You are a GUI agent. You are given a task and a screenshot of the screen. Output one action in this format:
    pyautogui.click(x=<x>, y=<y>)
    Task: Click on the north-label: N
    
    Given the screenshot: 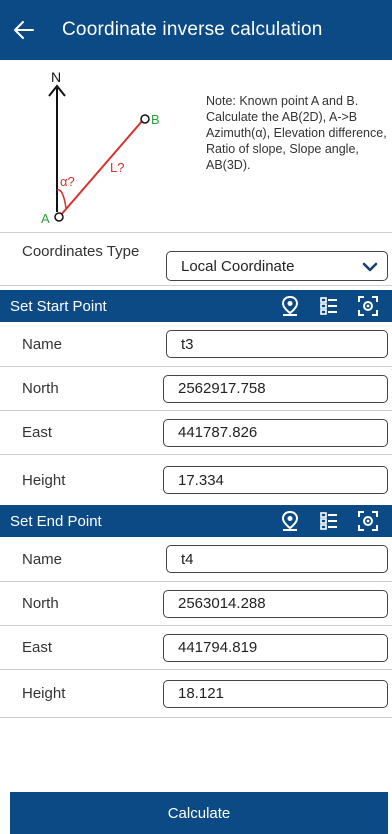 What is the action you would take?
    pyautogui.click(x=56, y=77)
    